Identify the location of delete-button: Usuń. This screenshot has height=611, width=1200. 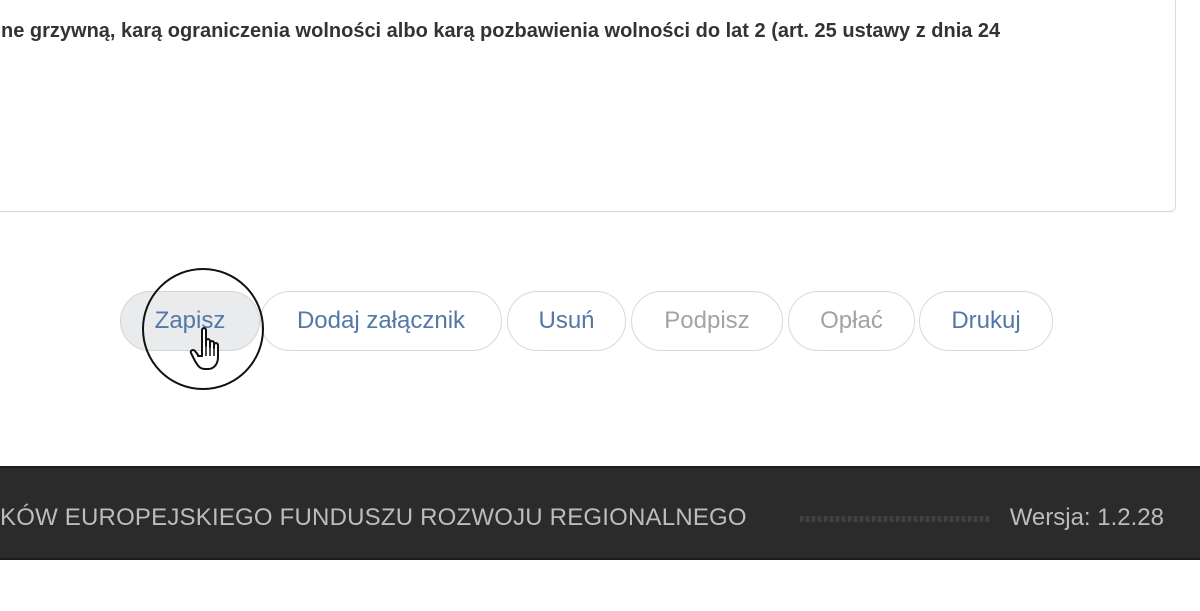
(566, 321).